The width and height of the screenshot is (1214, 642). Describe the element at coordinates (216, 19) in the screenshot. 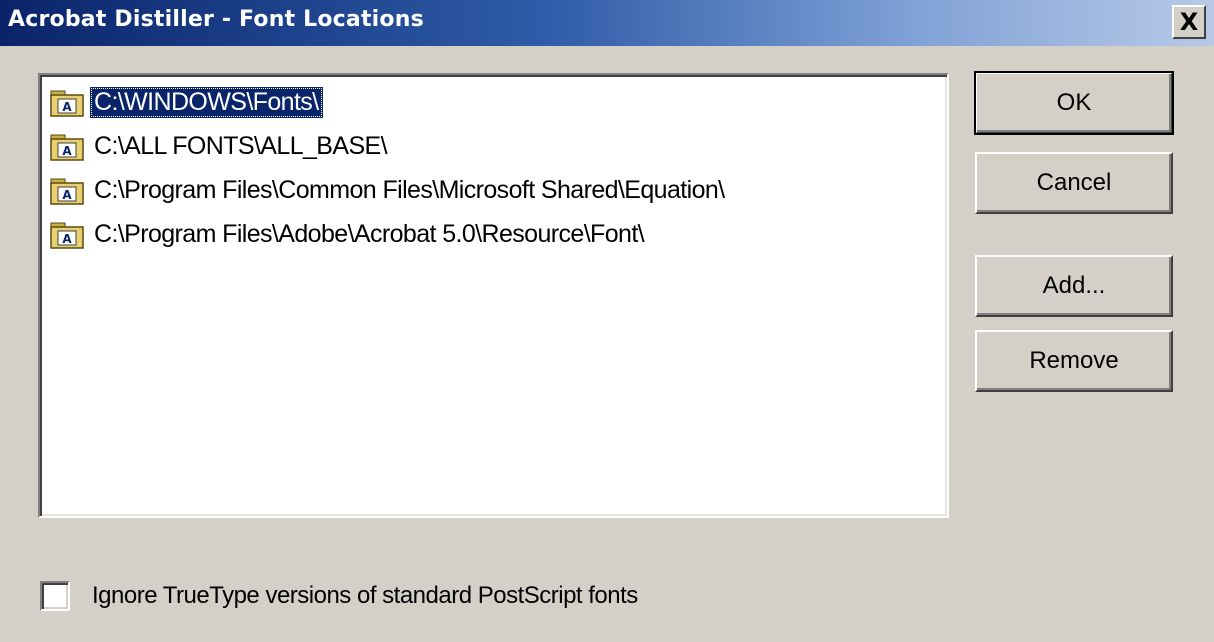

I see `window-title: Acrobat Distiller - Font Locations` at that location.